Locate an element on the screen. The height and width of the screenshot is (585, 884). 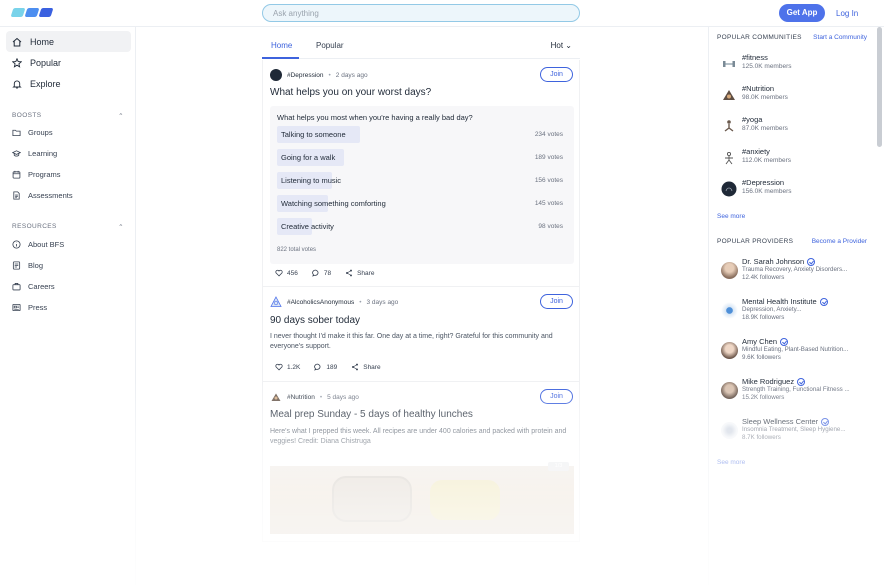
nutrition-community-avatar is located at coordinates (276, 397).